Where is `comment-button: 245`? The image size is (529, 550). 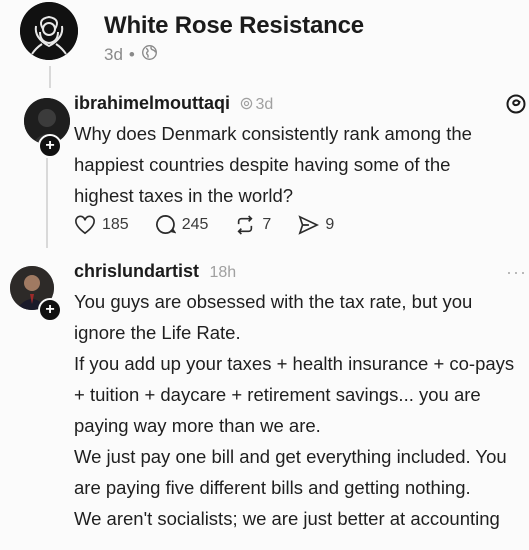 comment-button: 245 is located at coordinates (182, 224).